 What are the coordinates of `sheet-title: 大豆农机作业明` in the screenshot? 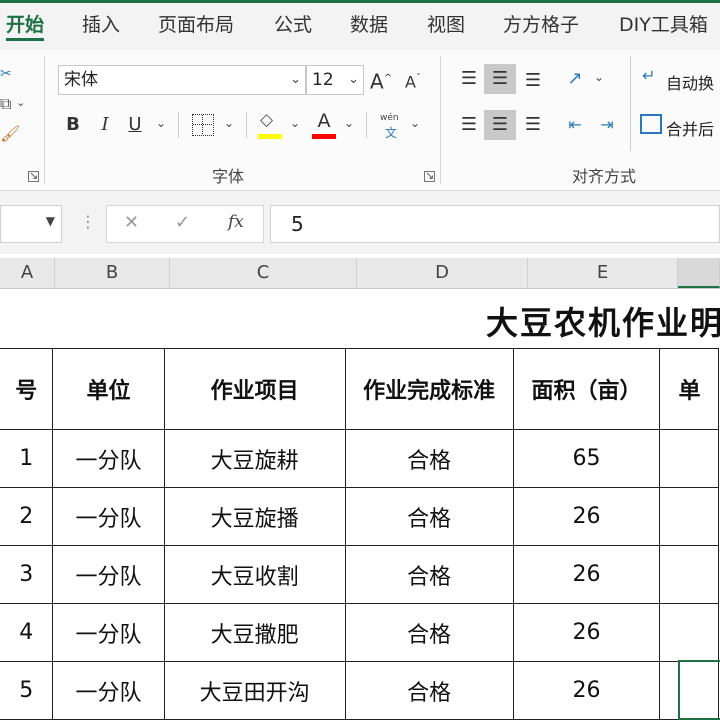 It's located at (603, 321).